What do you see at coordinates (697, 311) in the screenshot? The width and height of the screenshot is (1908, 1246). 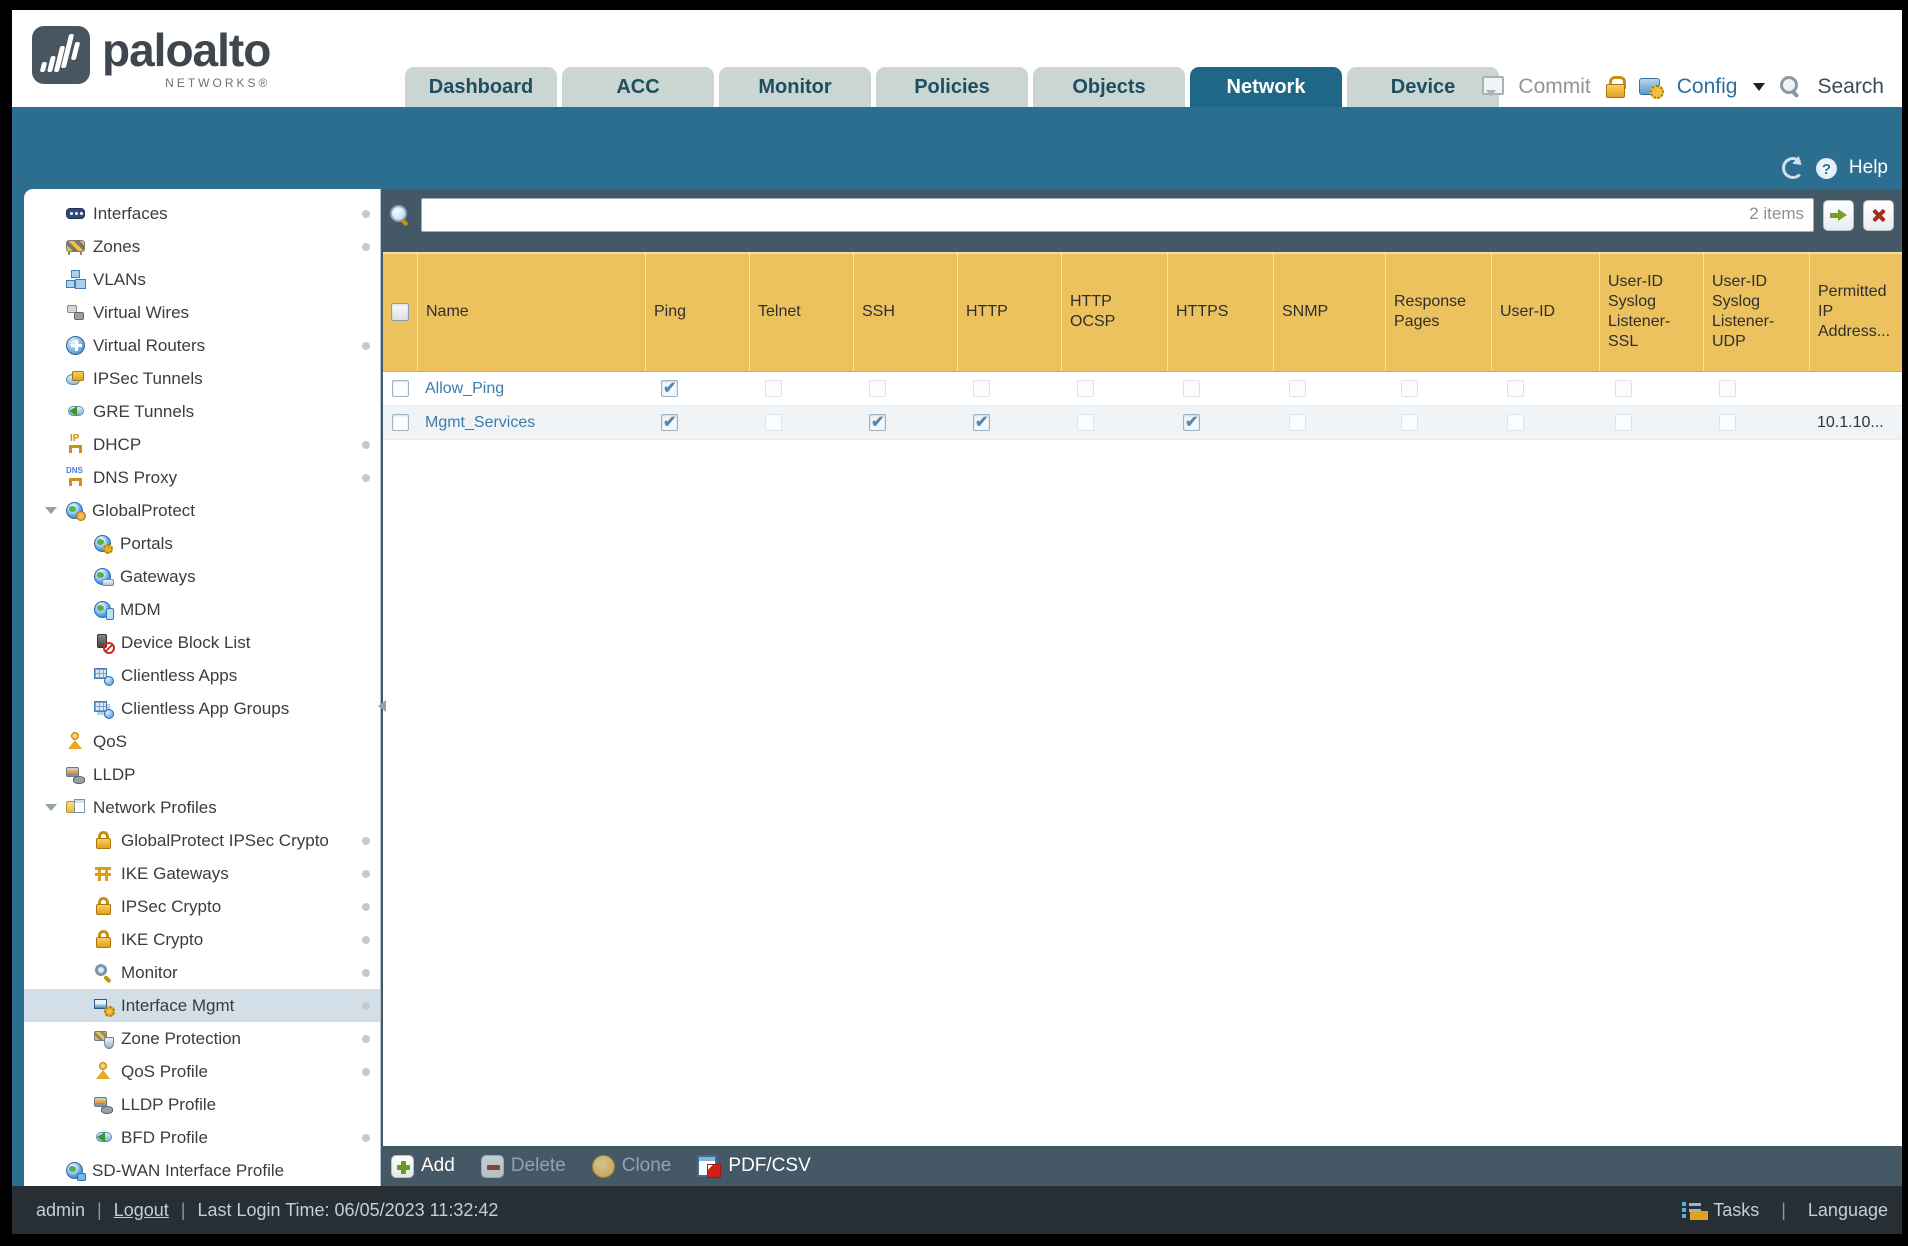 I see `column-header-ping: Ping` at bounding box center [697, 311].